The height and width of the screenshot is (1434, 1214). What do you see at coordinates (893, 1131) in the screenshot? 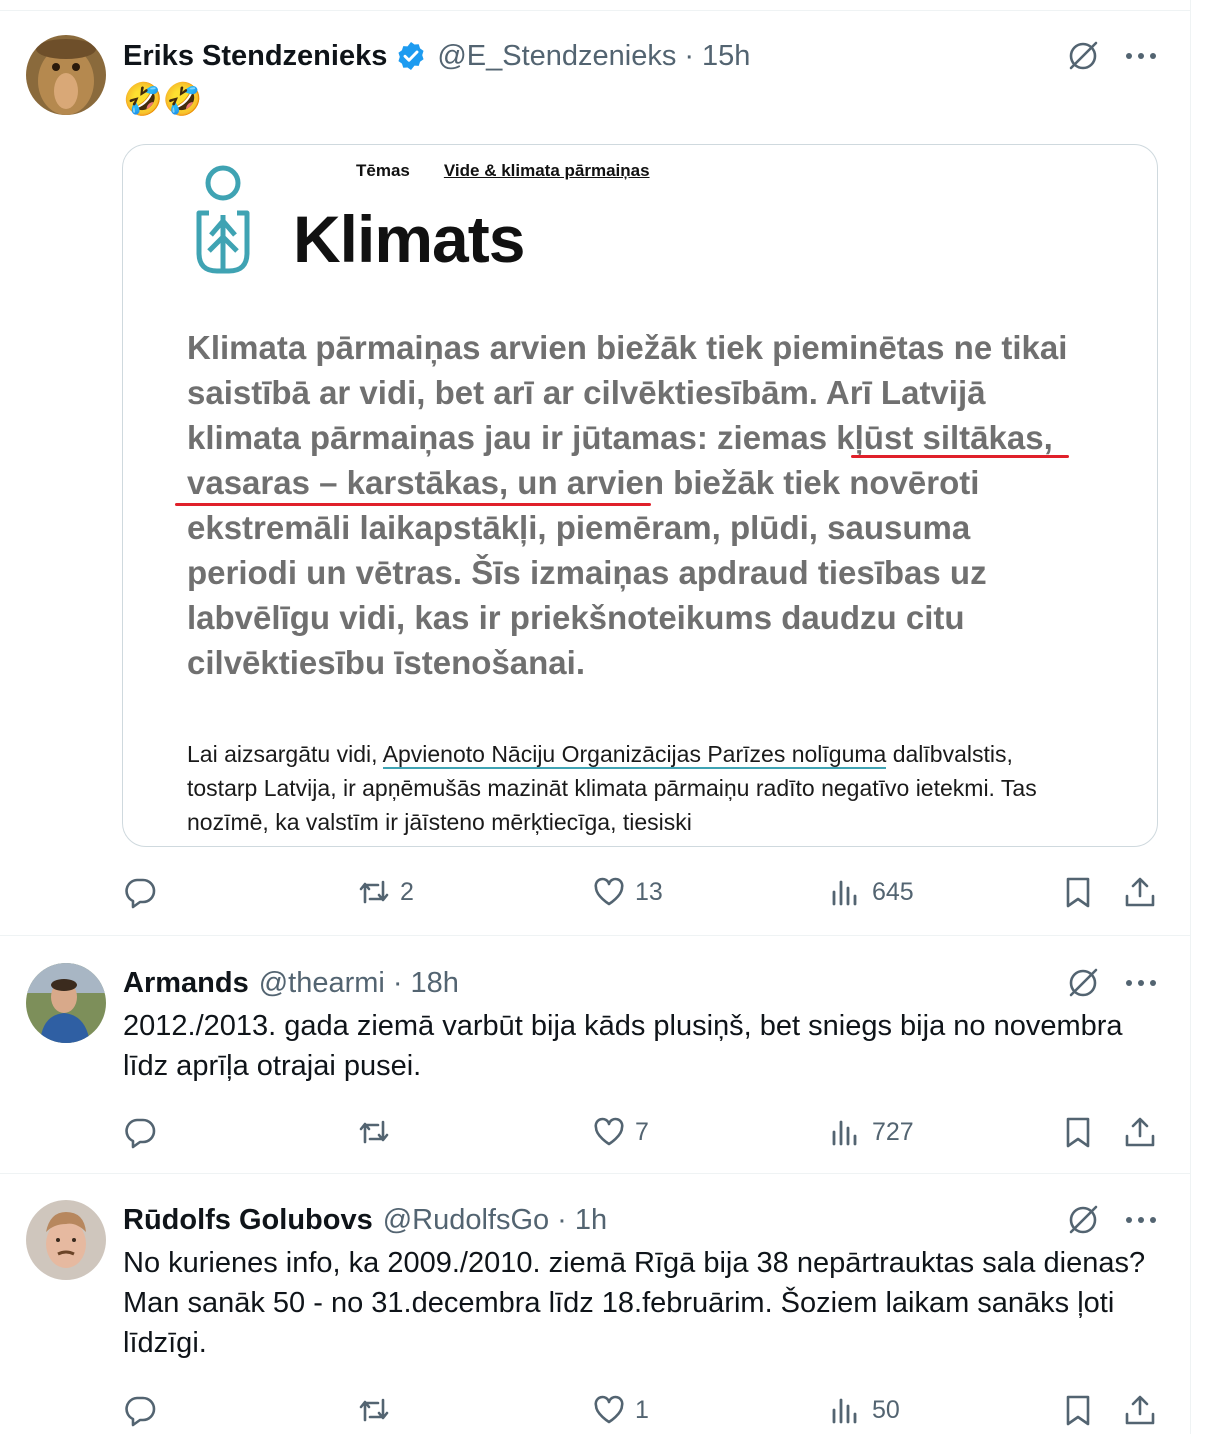
I see `views-count: 727` at bounding box center [893, 1131].